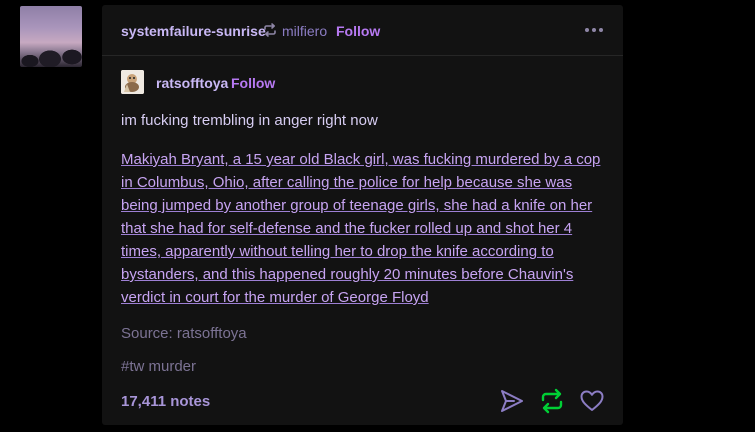  I want to click on reblogger-avatar, so click(51, 36).